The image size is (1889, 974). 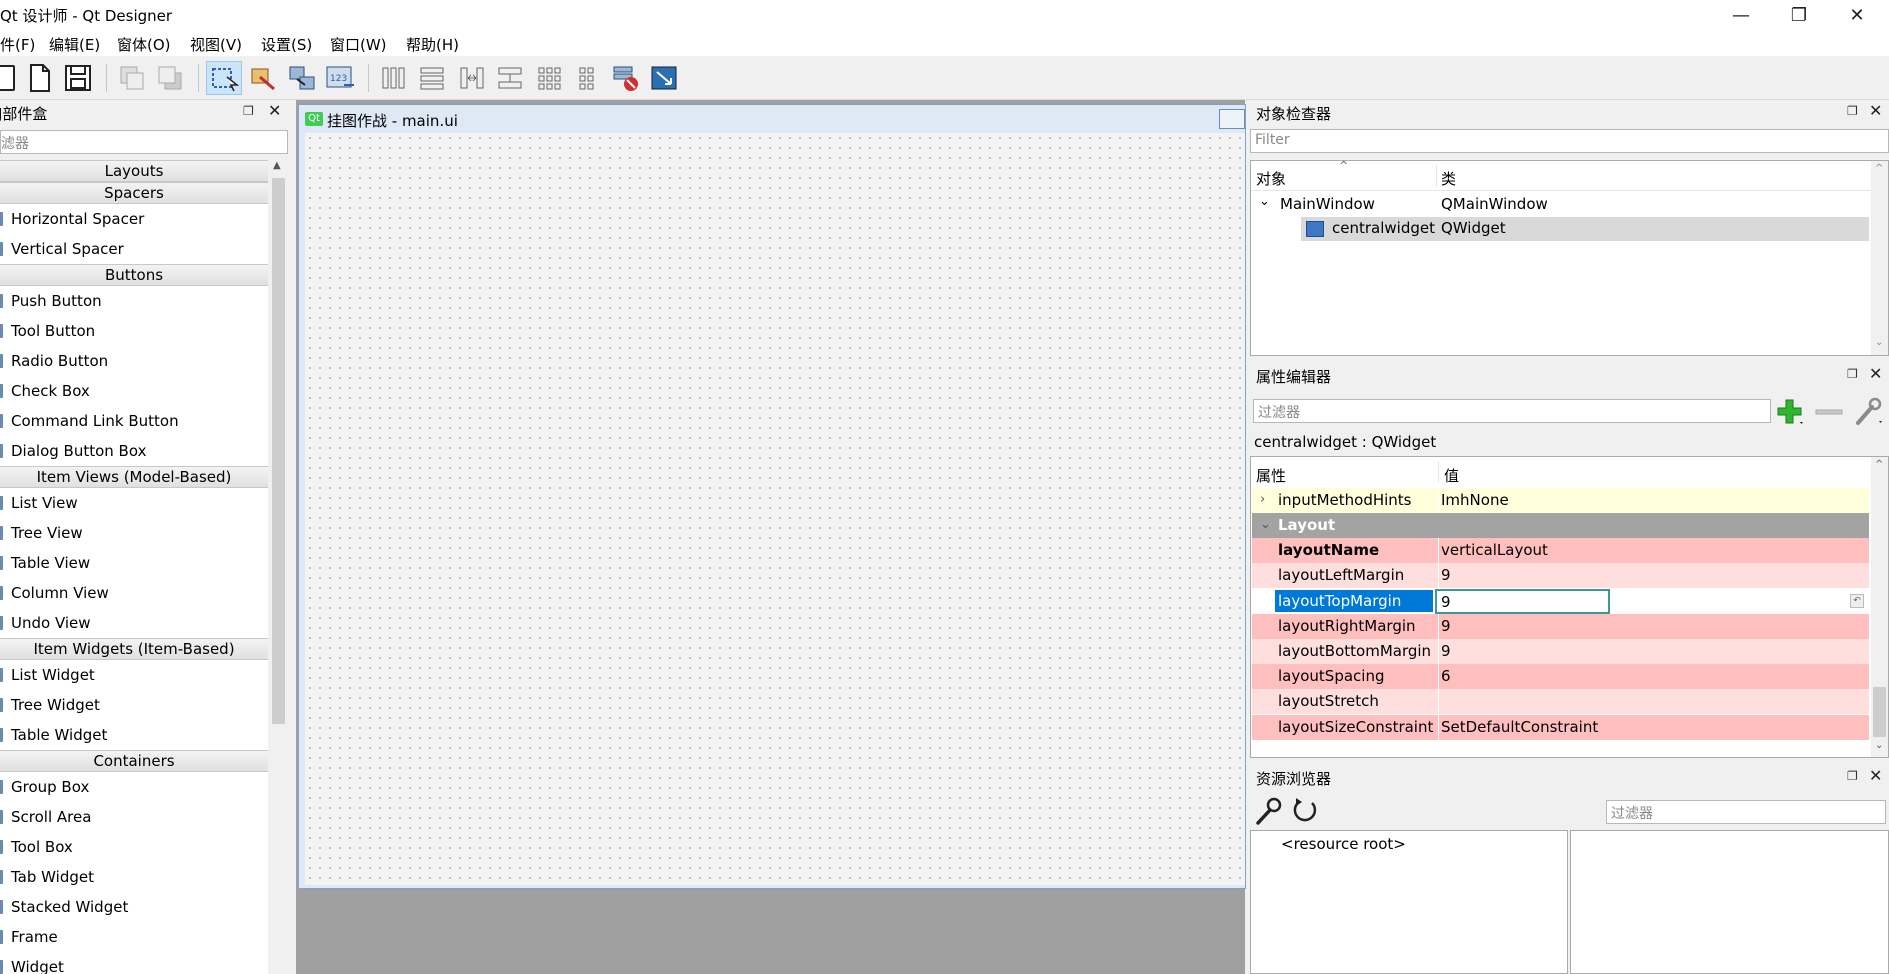 I want to click on property-row: layoutBottomMargin 9, so click(x=1560, y=651).